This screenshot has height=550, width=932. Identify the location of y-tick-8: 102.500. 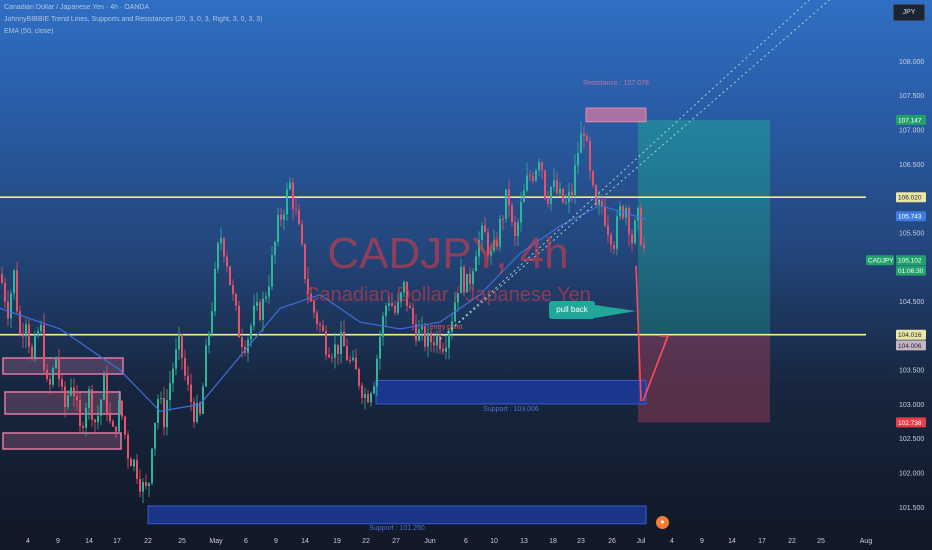
(911, 439).